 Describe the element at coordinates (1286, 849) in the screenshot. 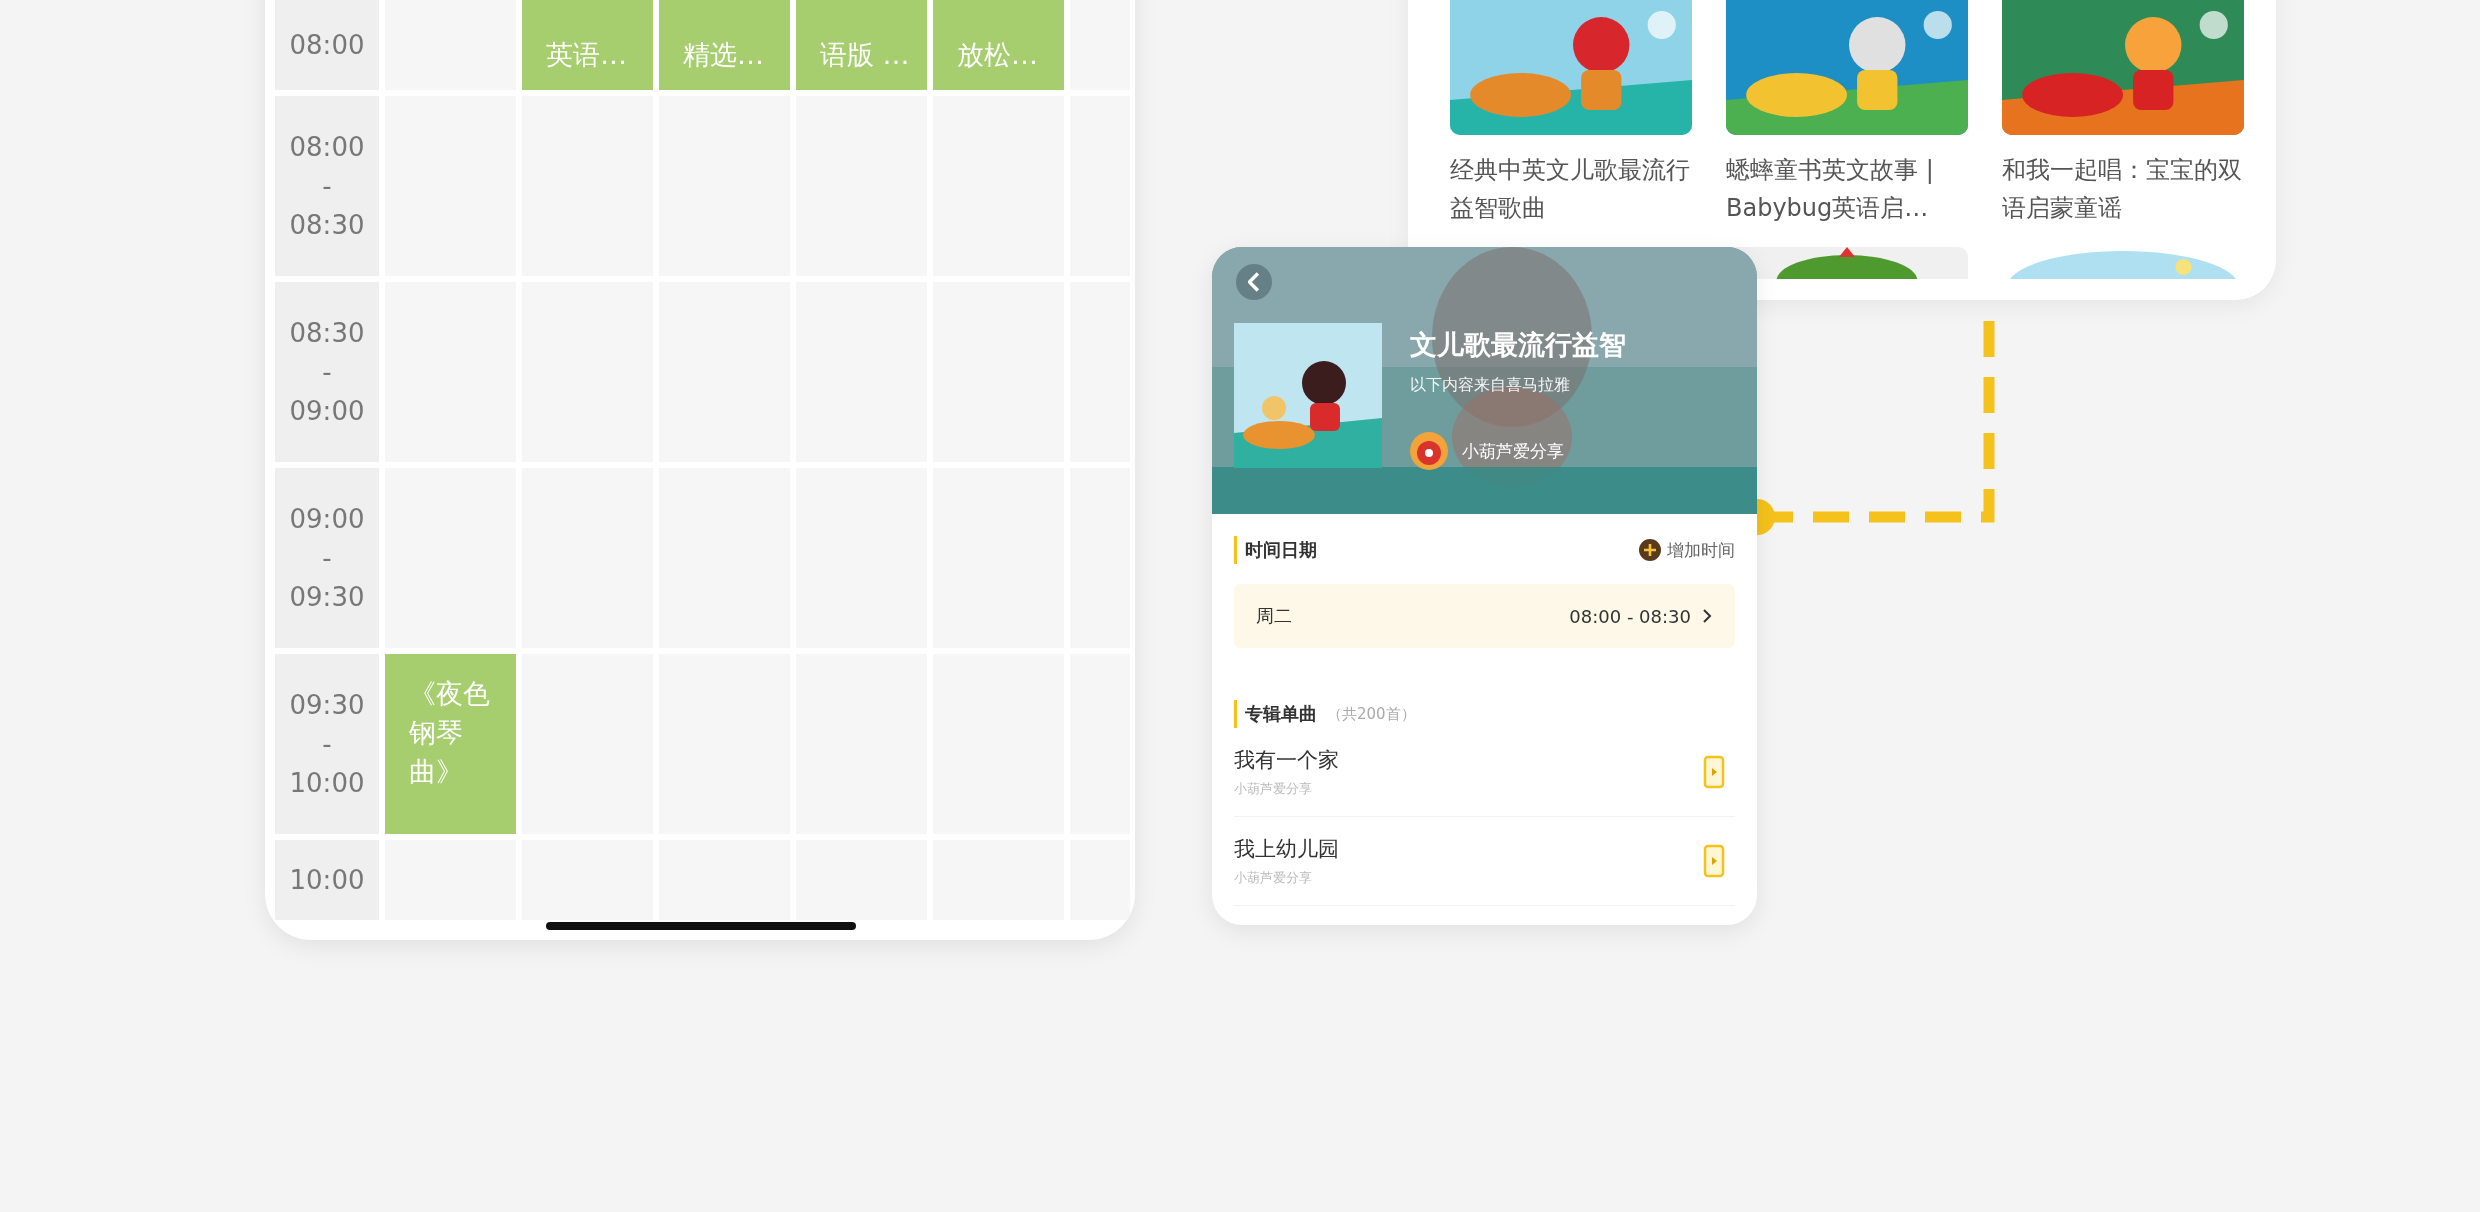

I see `track-title: 我上幼儿园` at that location.